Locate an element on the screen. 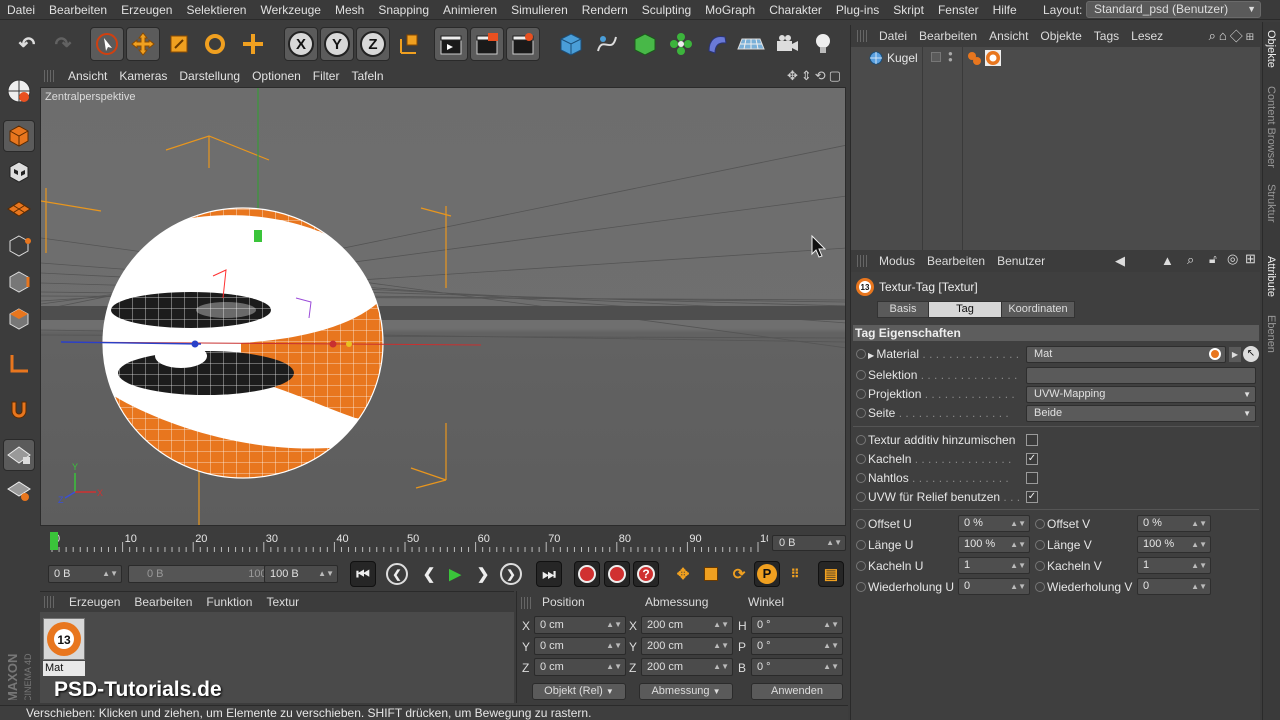 This screenshot has height=720, width=1280. menu-mesh: Mesh is located at coordinates (349, 10).